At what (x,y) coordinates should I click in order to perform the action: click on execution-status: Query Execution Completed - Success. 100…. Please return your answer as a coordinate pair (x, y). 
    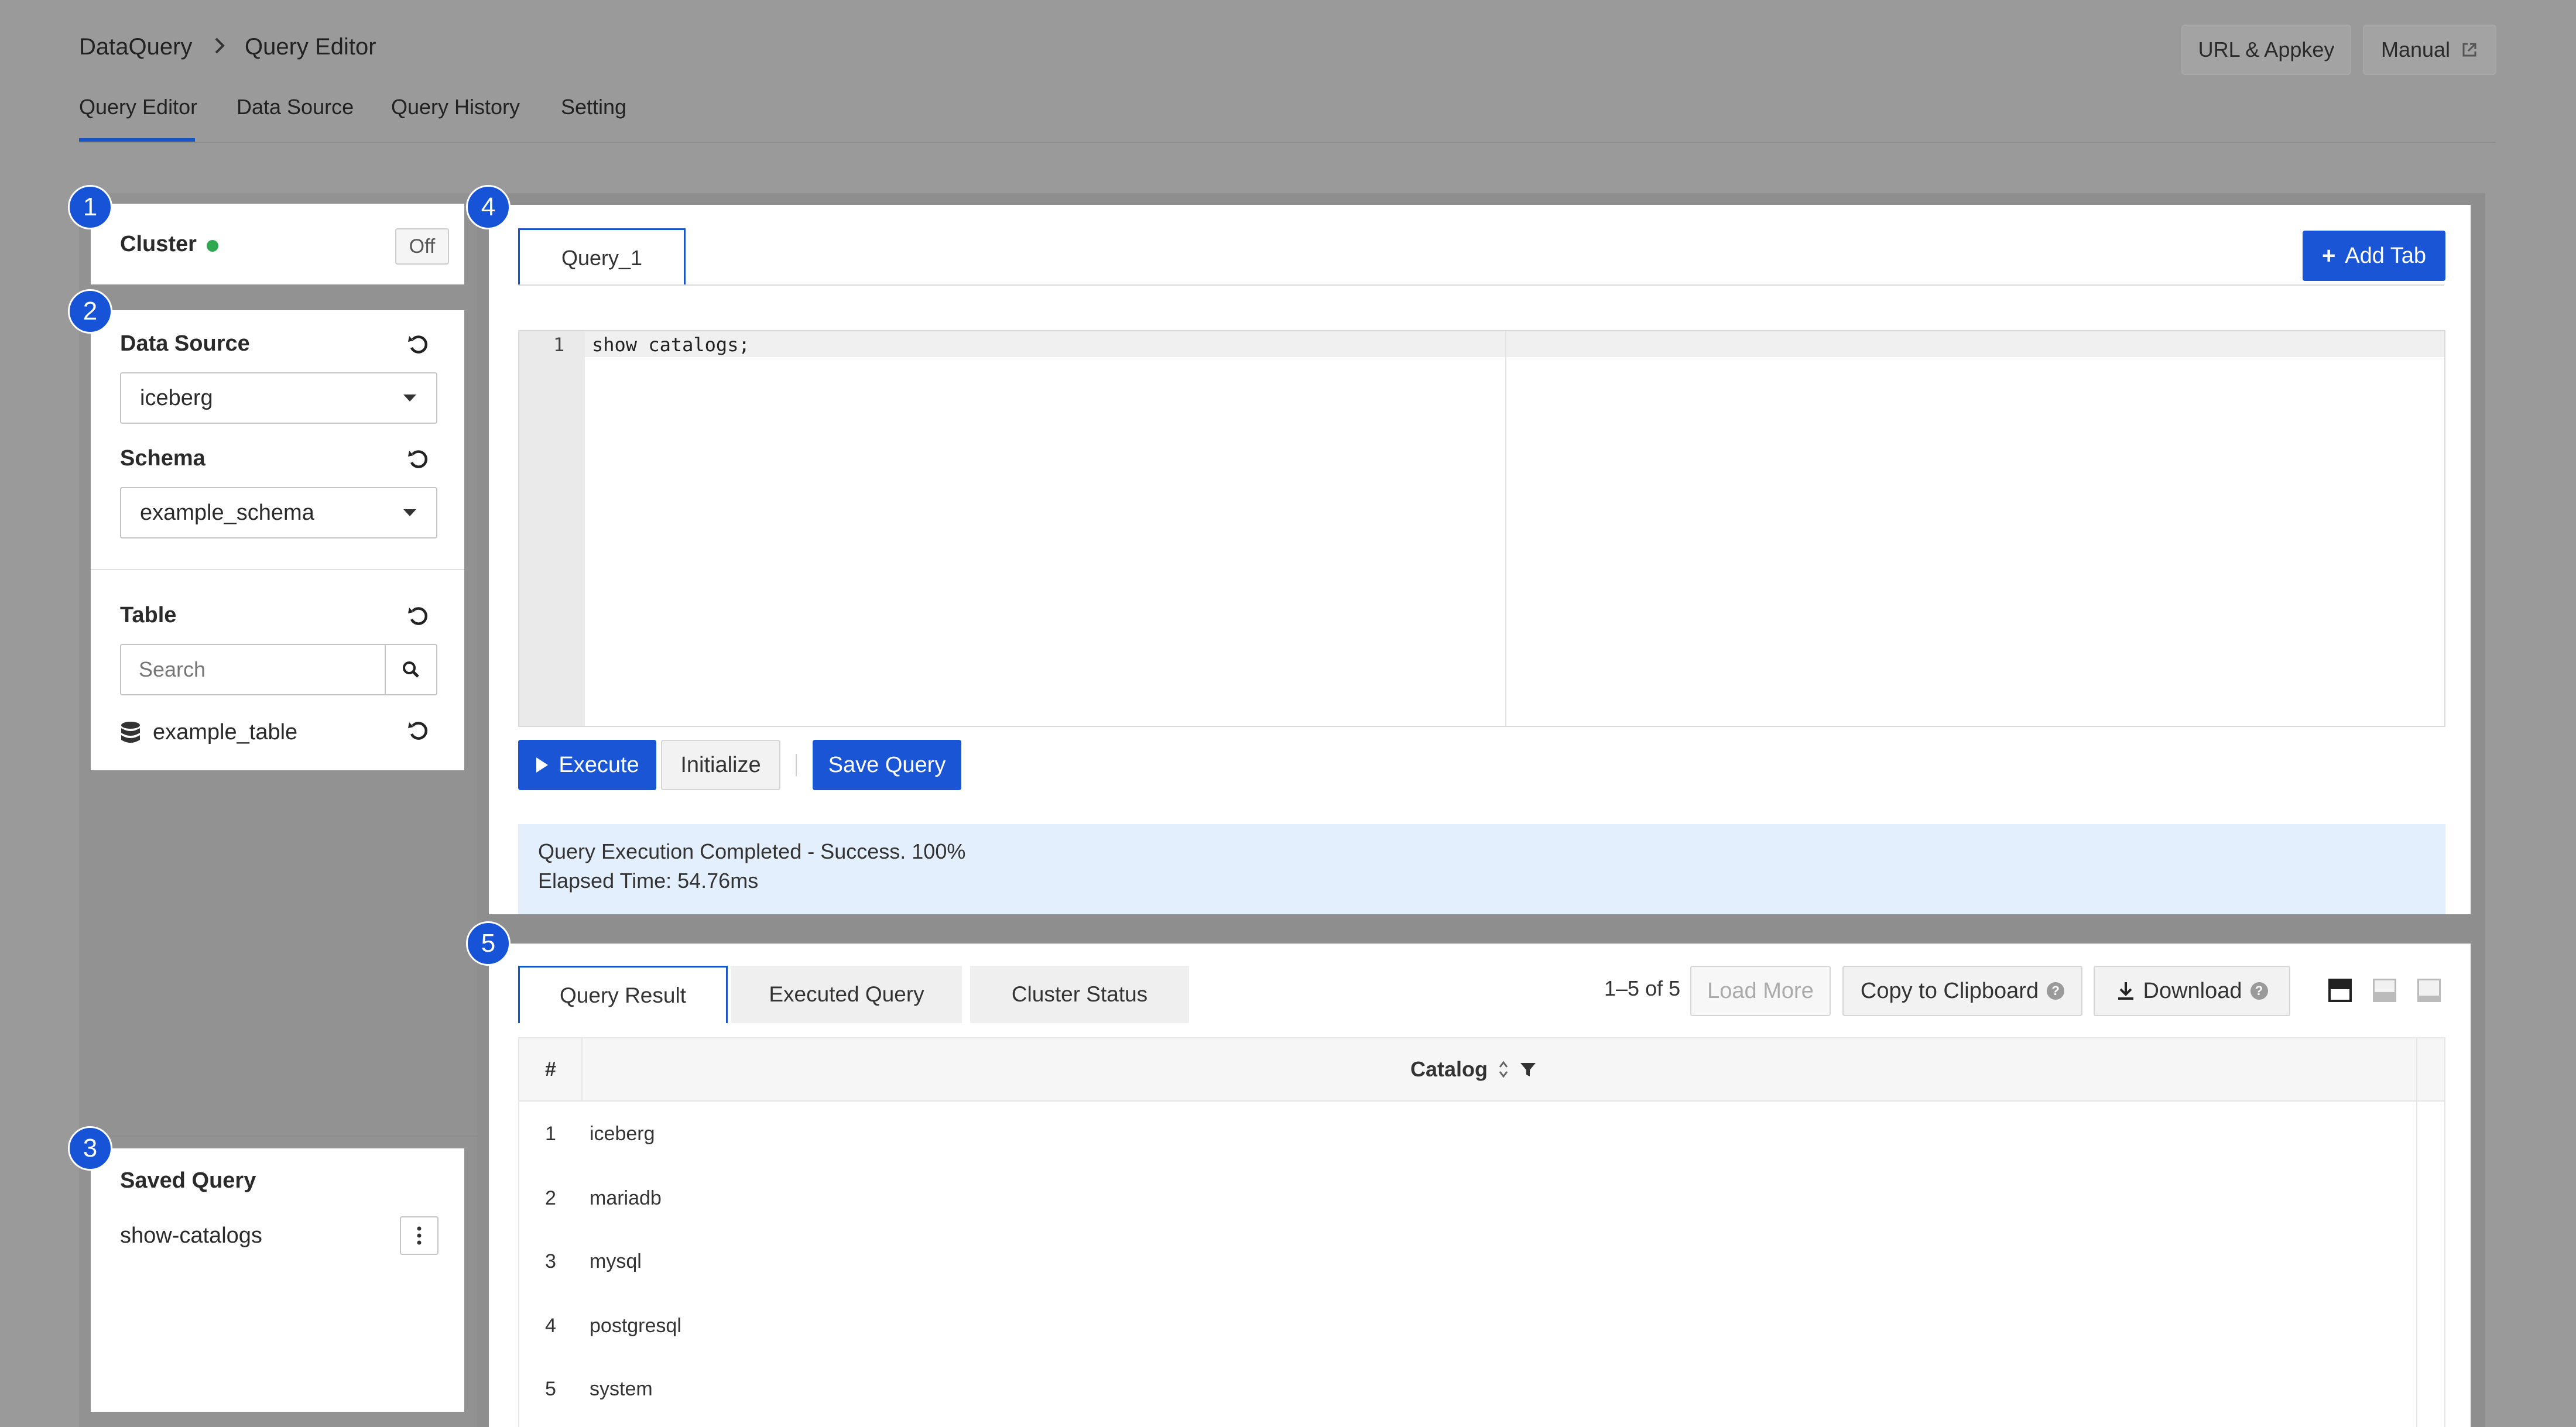
    Looking at the image, I should click on (1481, 869).